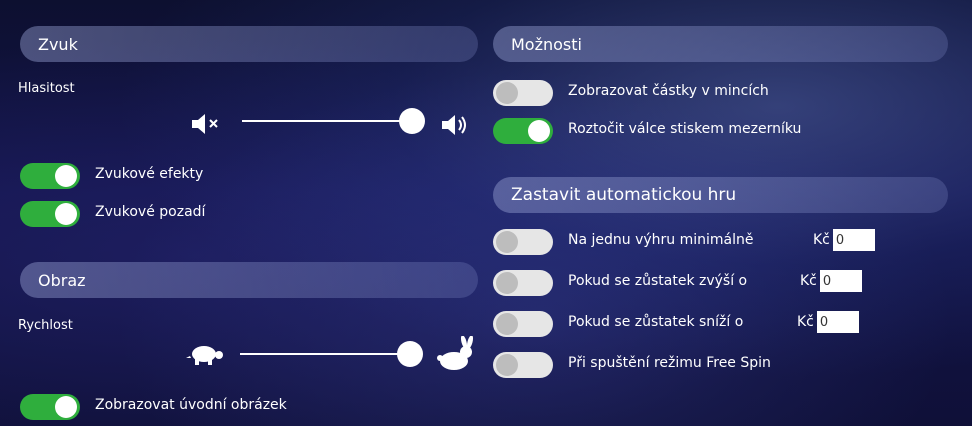 Image resolution: width=972 pixels, height=426 pixels. I want to click on speaker-volume-icon, so click(456, 125).